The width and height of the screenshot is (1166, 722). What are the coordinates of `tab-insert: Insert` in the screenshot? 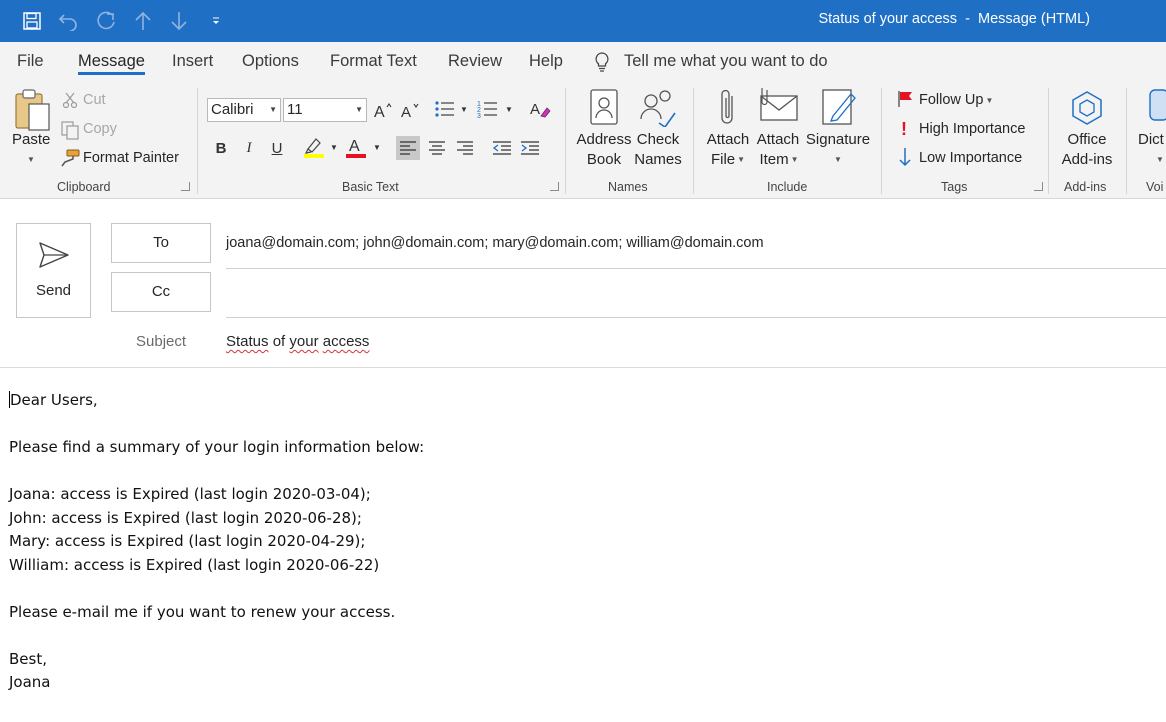 It's located at (192, 62).